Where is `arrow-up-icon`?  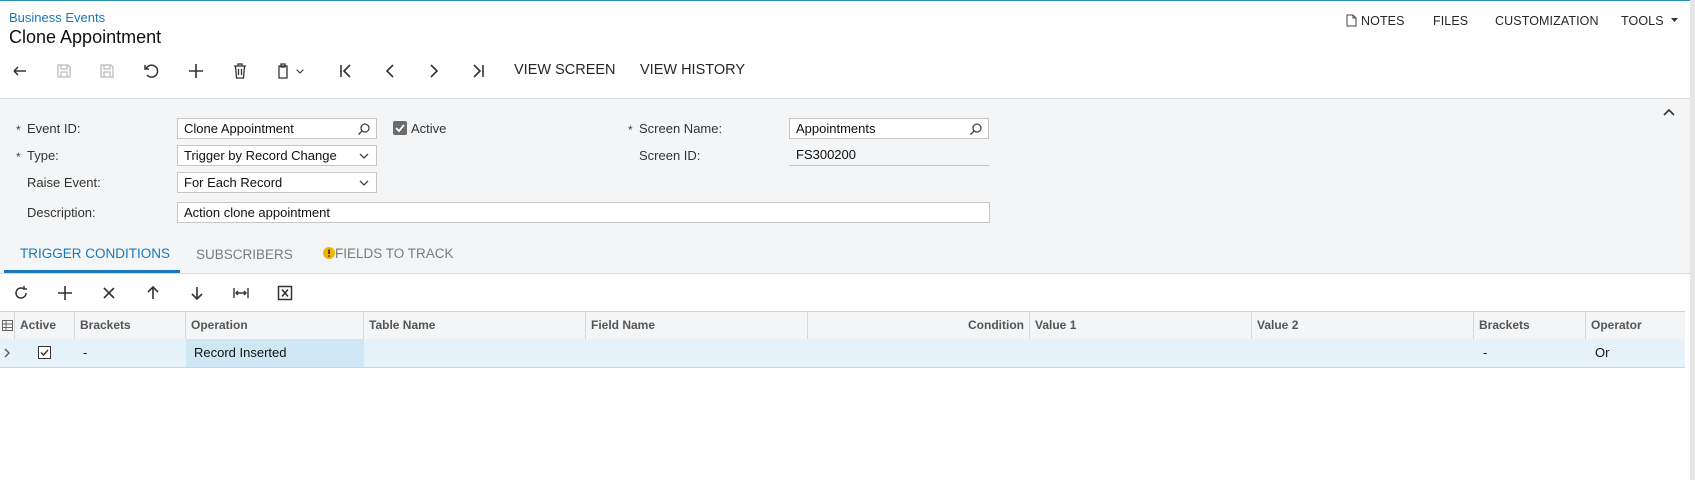
arrow-up-icon is located at coordinates (153, 292).